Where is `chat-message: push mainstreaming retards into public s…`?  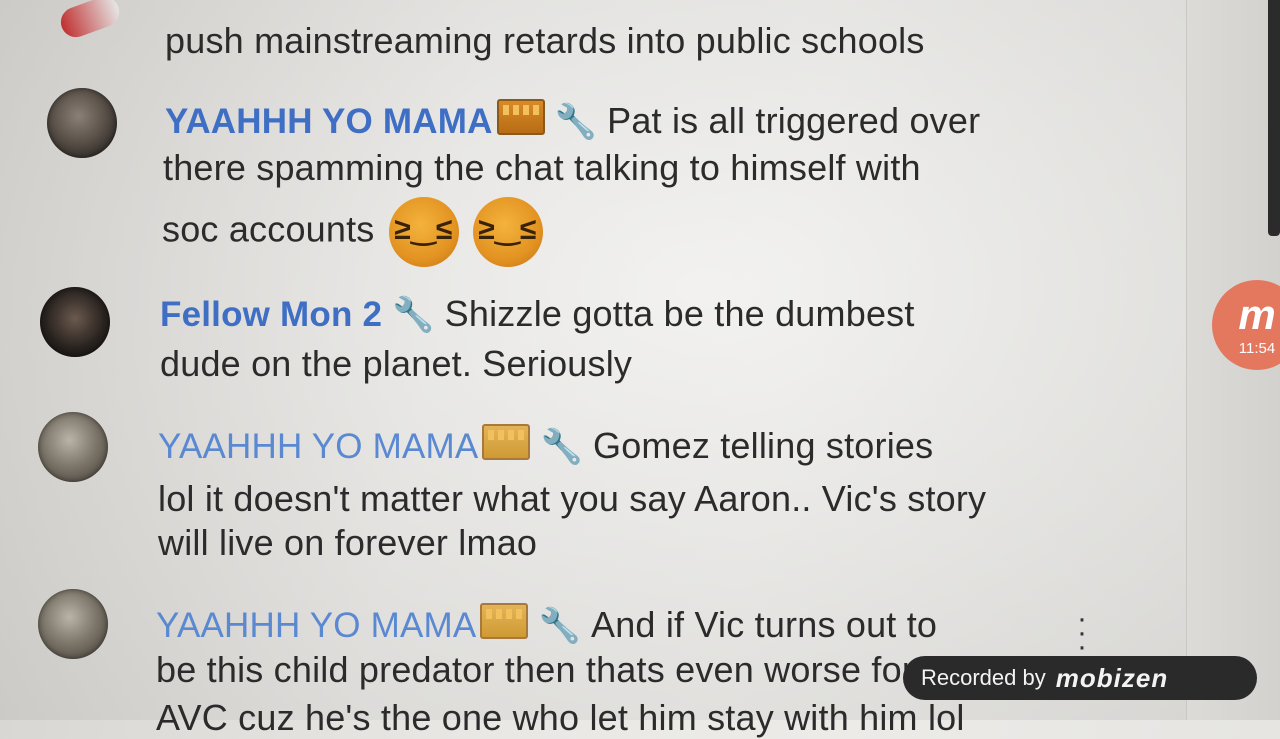
chat-message: push mainstreaming retards into public s… is located at coordinates (550, 35).